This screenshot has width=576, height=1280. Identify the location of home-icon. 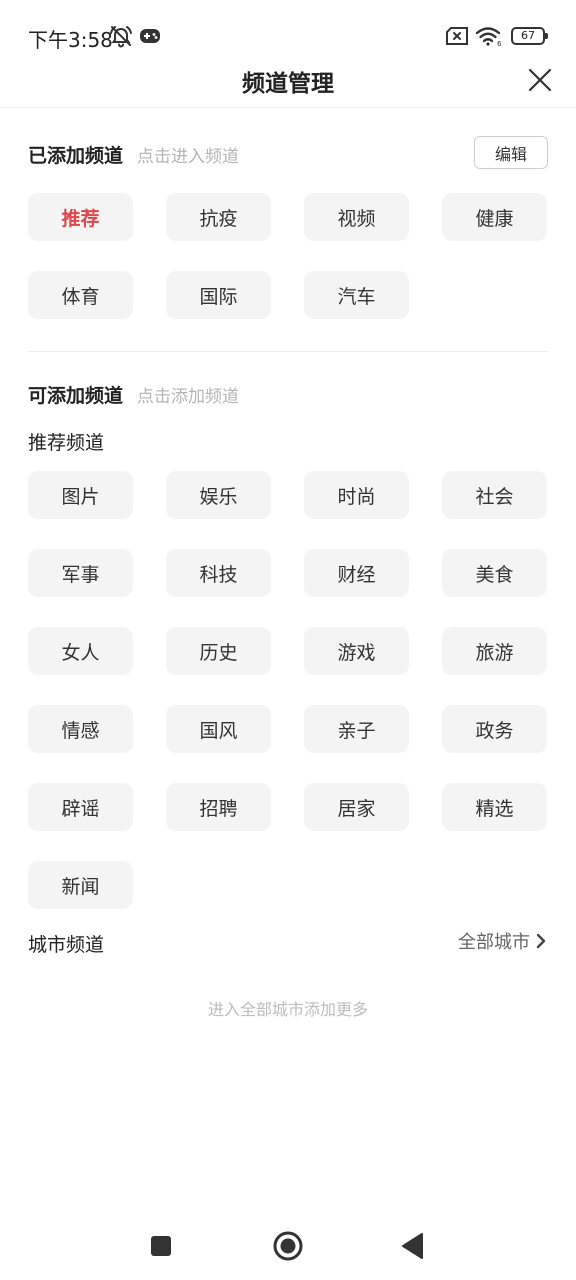
(288, 1246).